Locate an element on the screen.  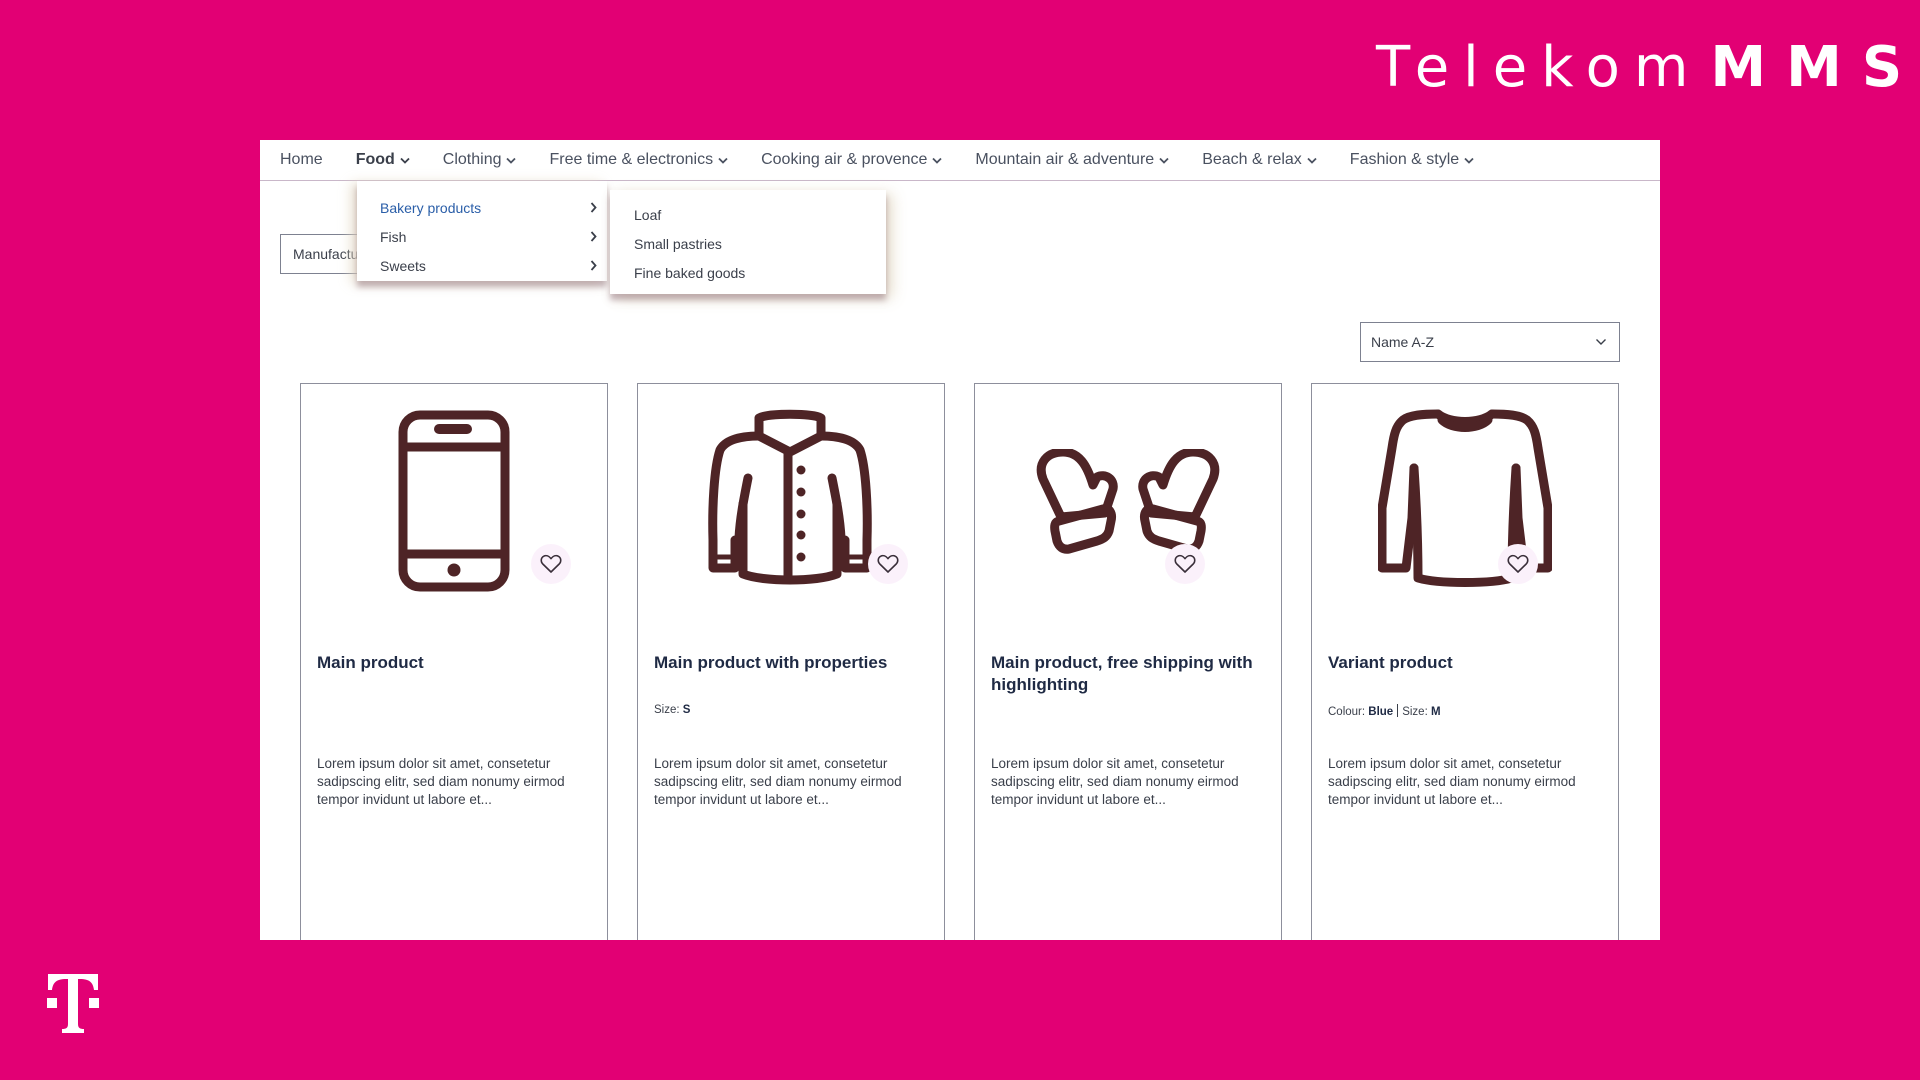
bakery-products-submenu: Loaf Small pastries Fine baked goods is located at coordinates (748, 242).